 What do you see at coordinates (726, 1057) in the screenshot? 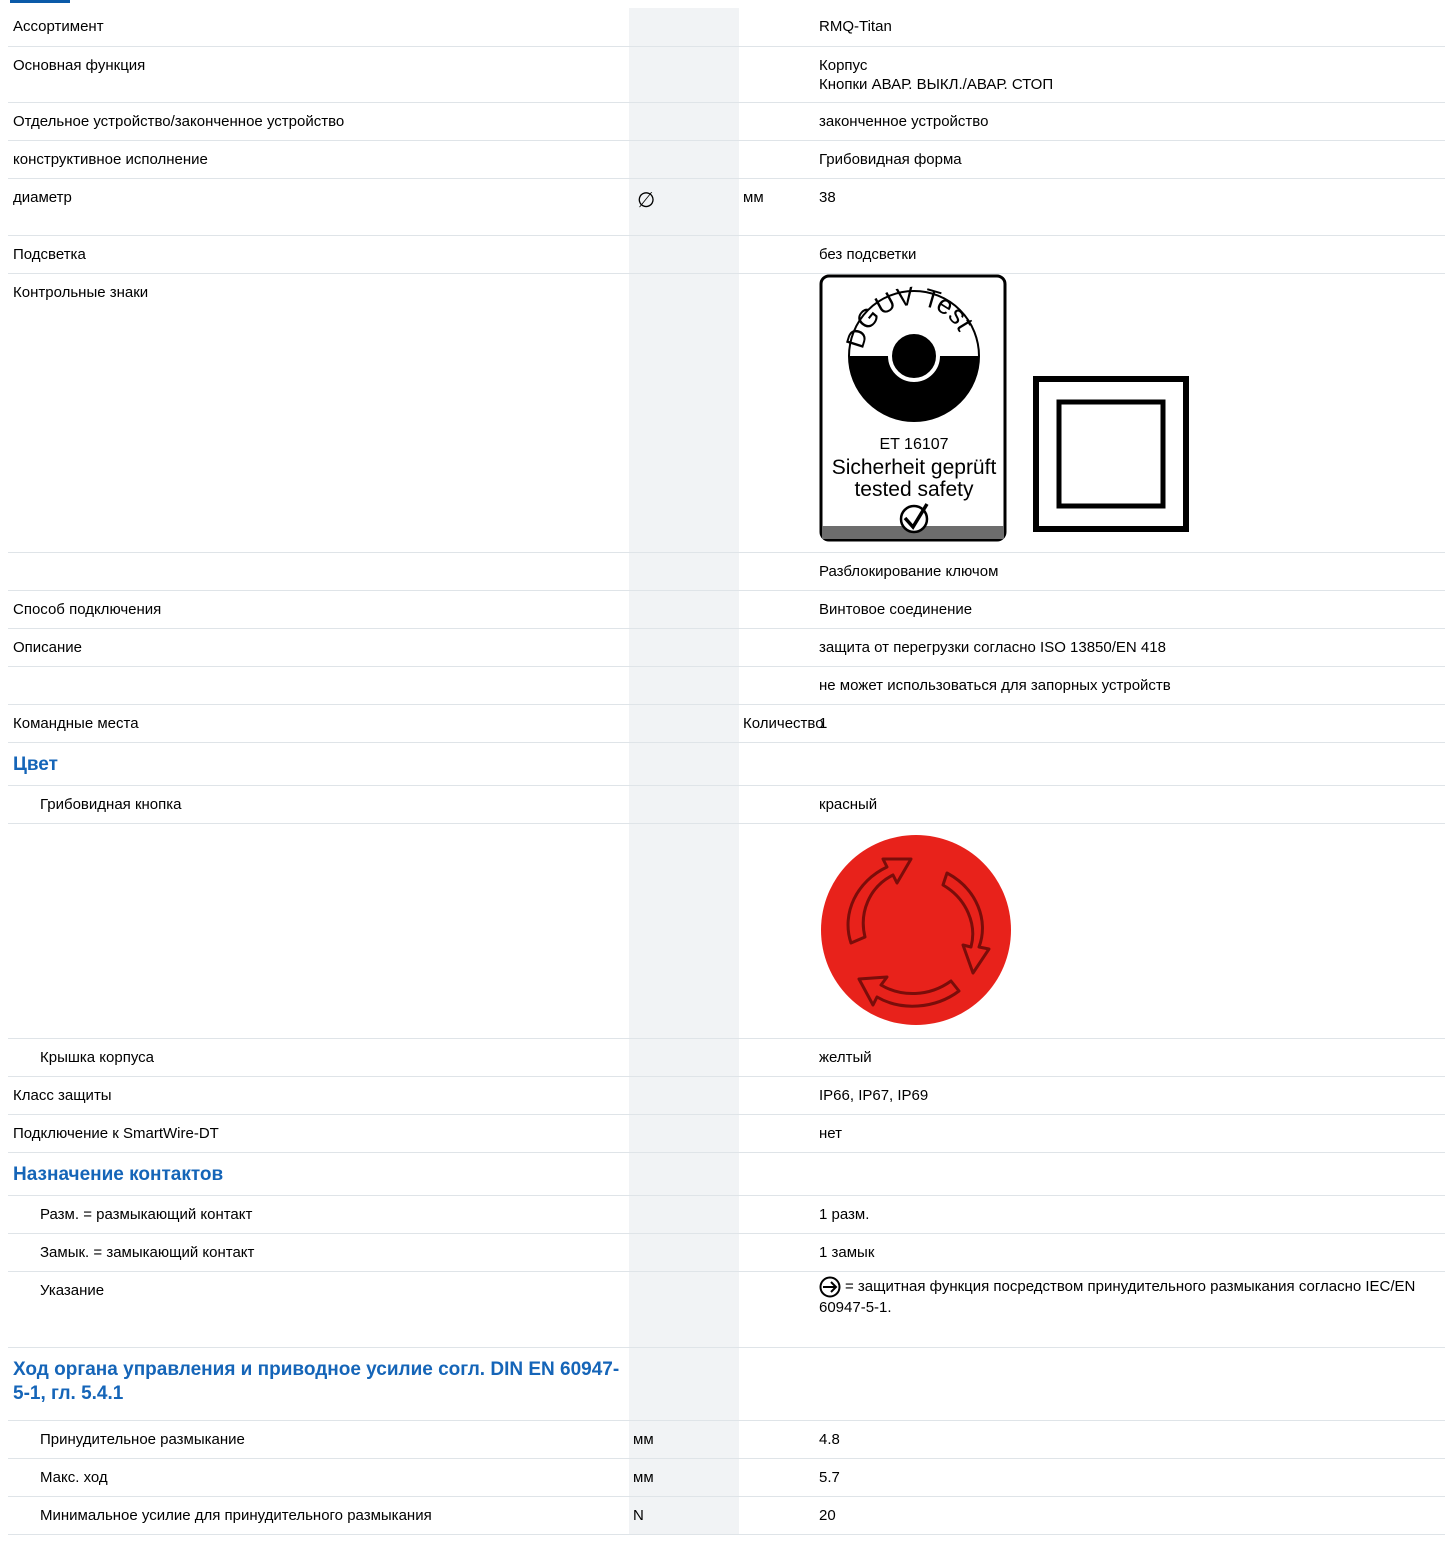
I see `spec-row: Крышка корпуса желтый` at bounding box center [726, 1057].